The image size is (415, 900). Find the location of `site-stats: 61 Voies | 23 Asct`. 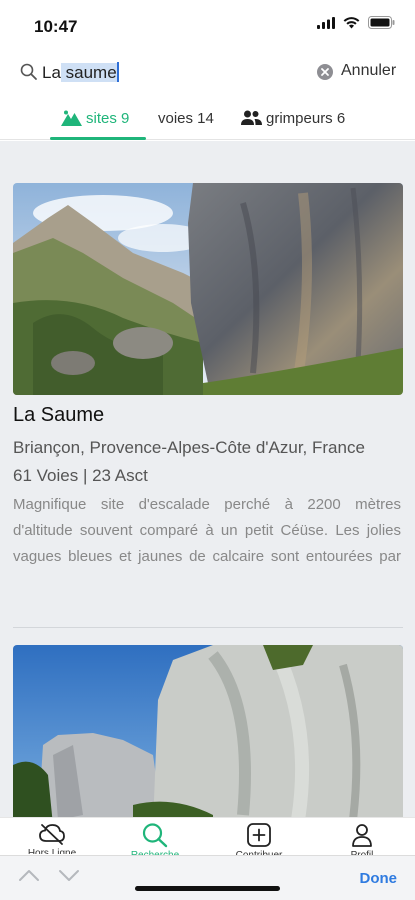

site-stats: 61 Voies | 23 Asct is located at coordinates (80, 475).